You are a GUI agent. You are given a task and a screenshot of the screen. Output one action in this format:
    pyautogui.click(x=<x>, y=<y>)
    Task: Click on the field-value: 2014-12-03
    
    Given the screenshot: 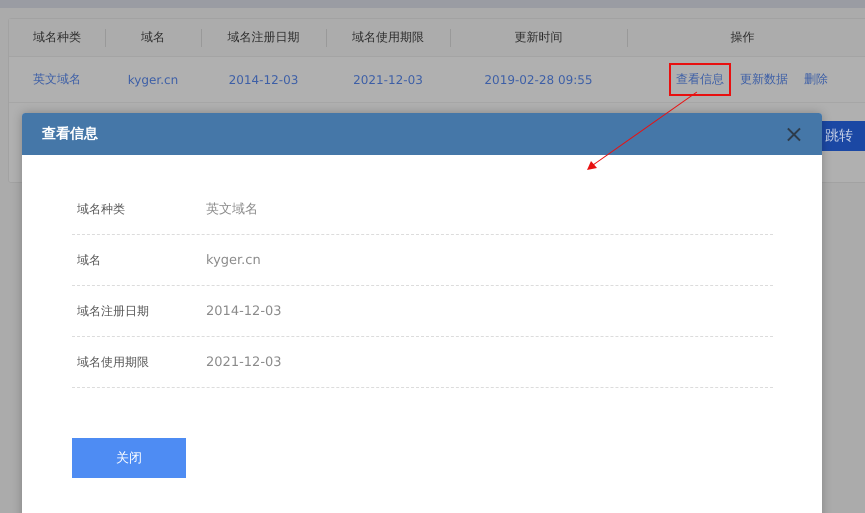 What is the action you would take?
    pyautogui.click(x=244, y=311)
    